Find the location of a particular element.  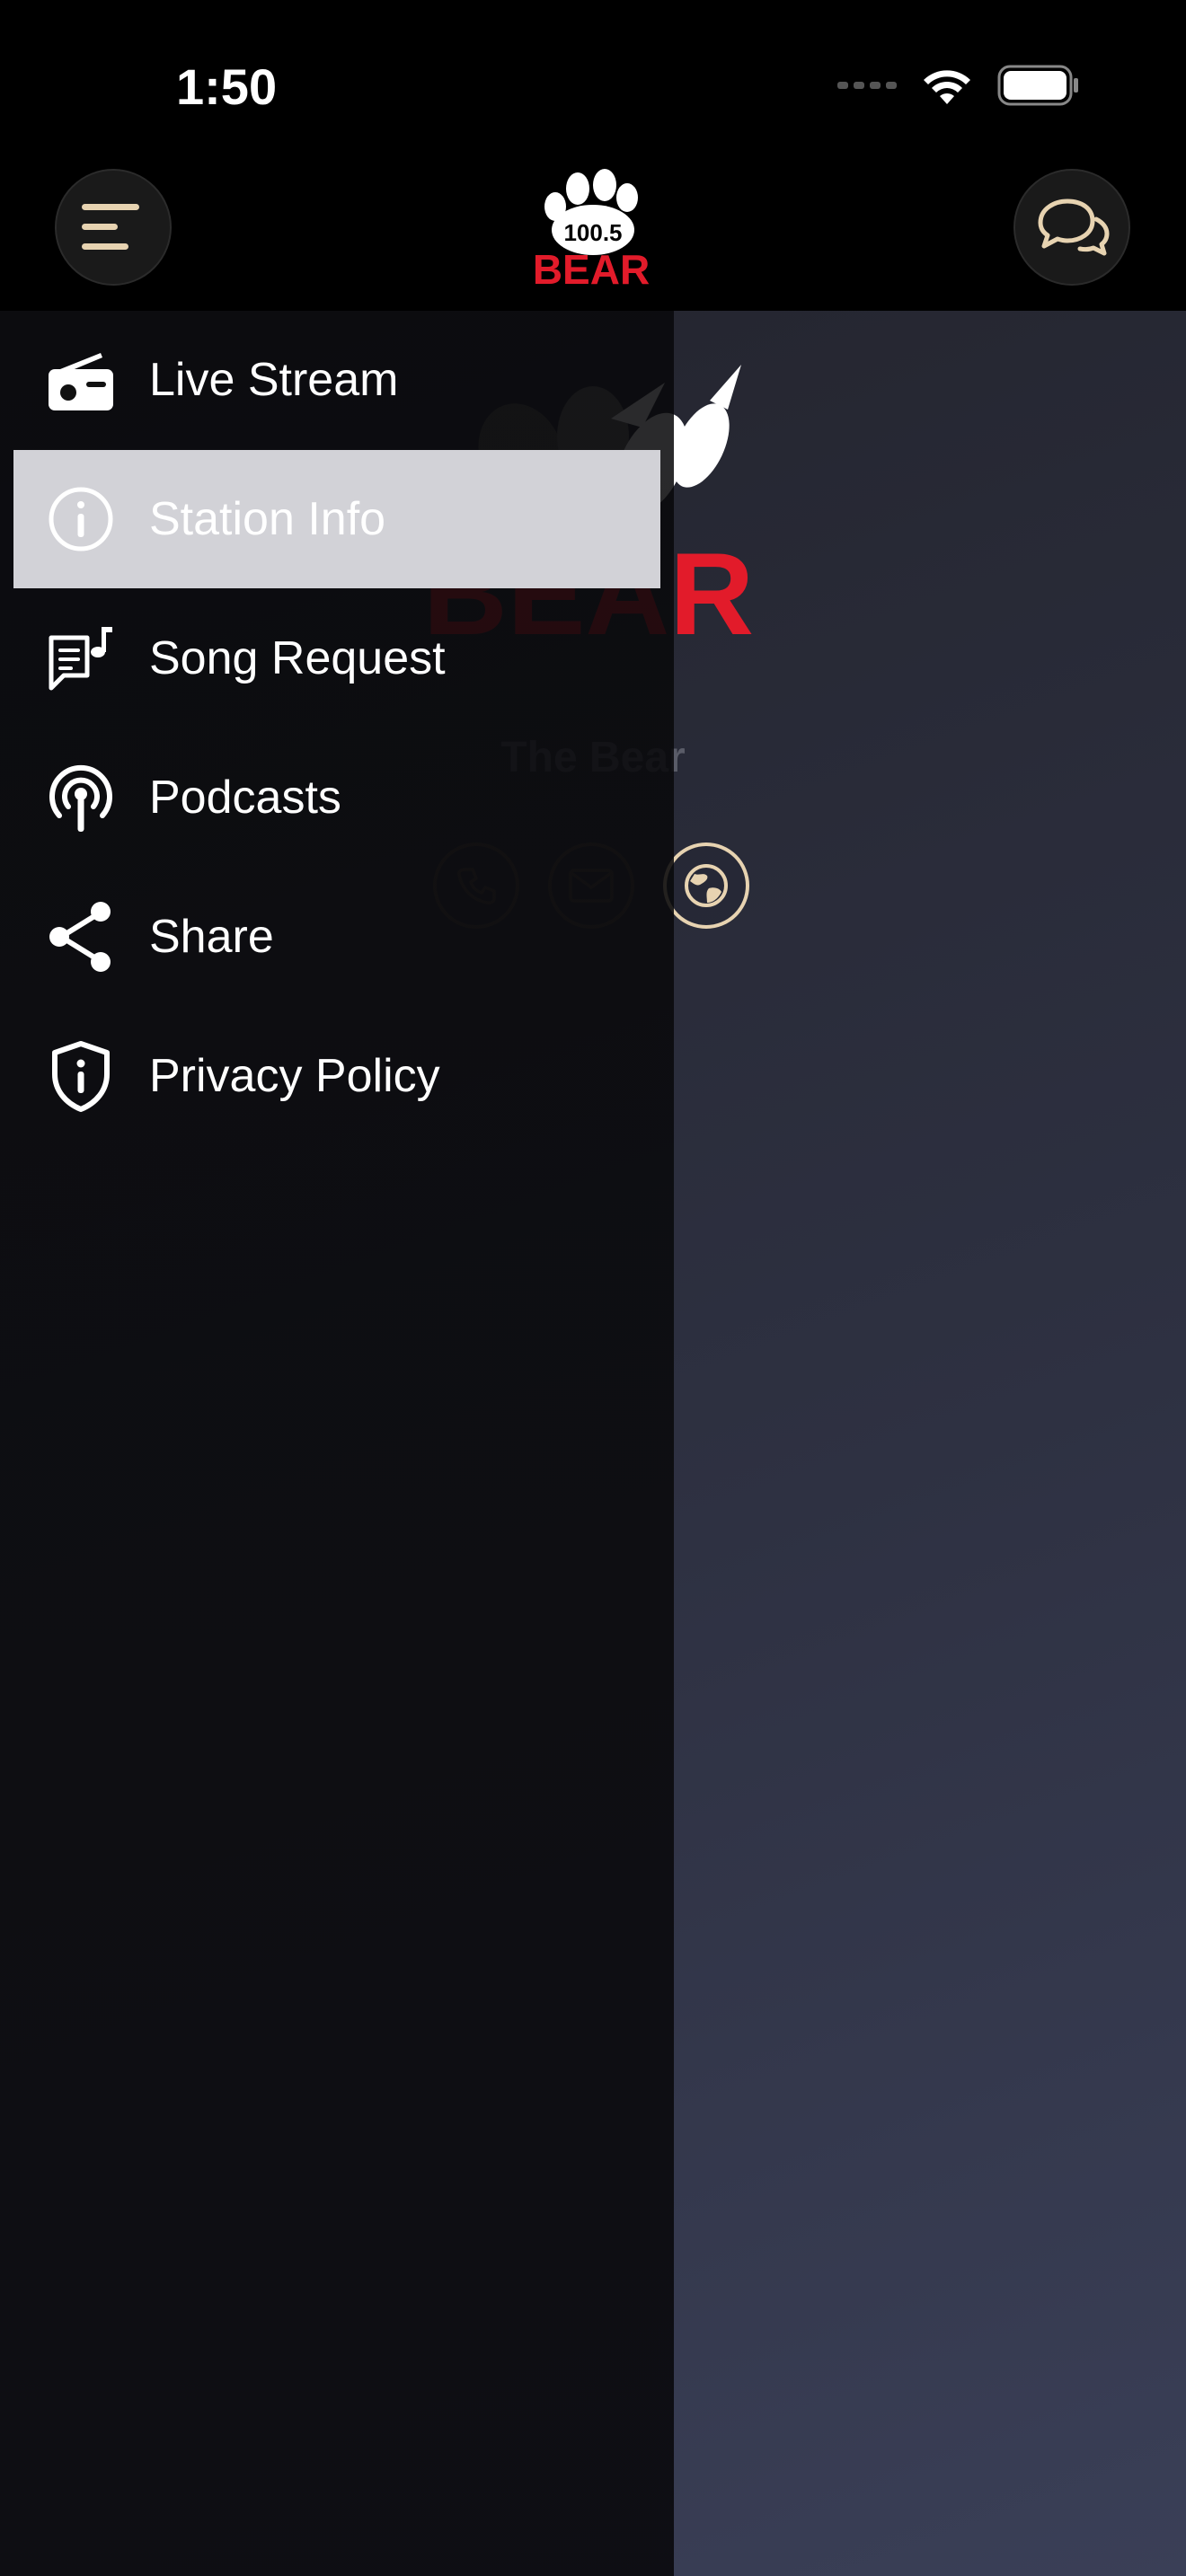

drawer-item-podcasts: Podcasts is located at coordinates (336, 797).